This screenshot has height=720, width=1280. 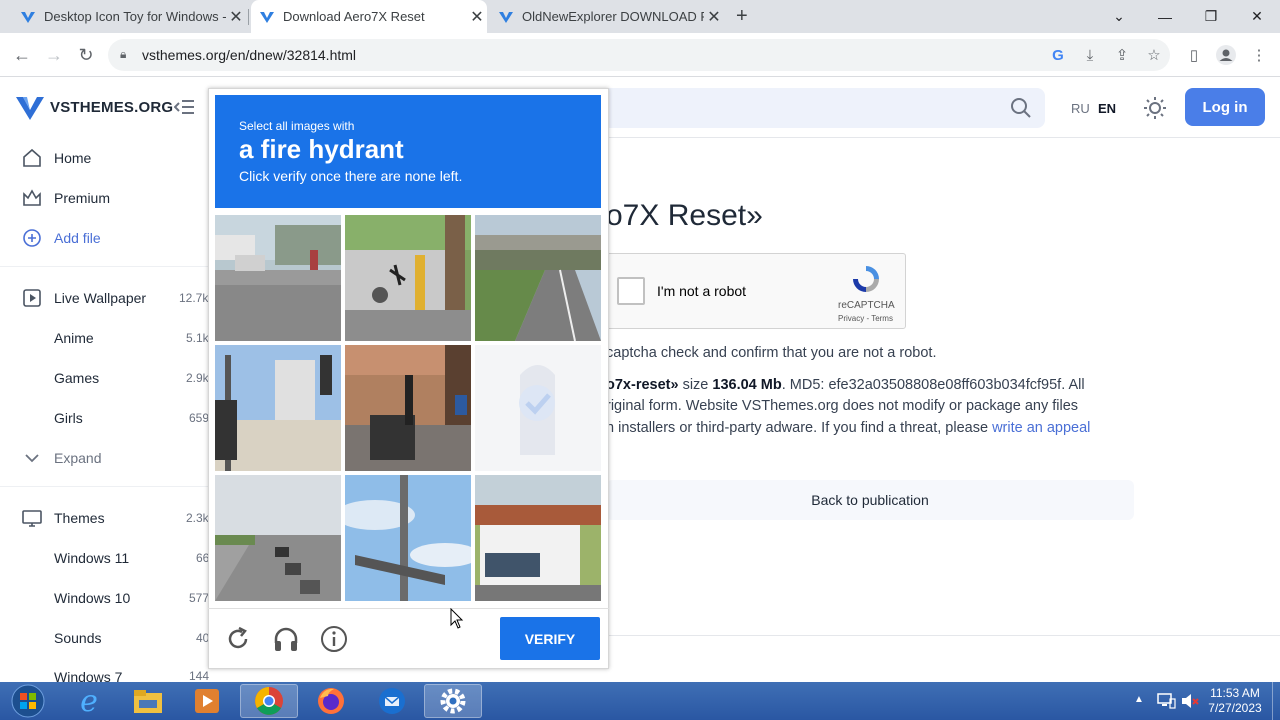 I want to click on taskbar-internet-explorer: e, so click(x=89, y=701).